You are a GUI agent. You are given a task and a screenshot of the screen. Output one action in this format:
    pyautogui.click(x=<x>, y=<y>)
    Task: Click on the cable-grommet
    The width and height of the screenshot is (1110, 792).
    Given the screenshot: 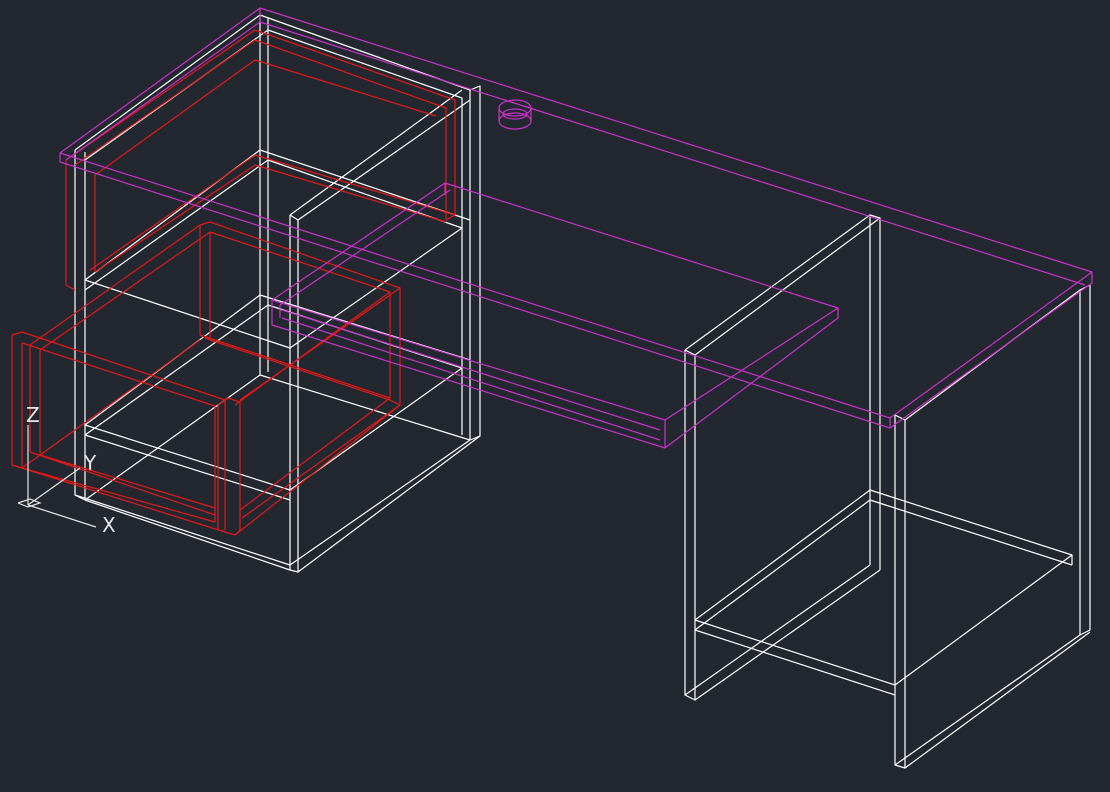 What is the action you would take?
    pyautogui.click(x=515, y=114)
    